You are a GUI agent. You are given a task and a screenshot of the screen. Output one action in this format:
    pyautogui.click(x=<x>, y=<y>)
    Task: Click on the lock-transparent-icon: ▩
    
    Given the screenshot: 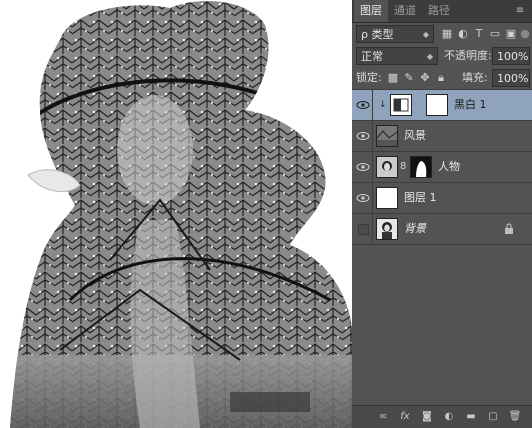 What is the action you would take?
    pyautogui.click(x=393, y=78)
    